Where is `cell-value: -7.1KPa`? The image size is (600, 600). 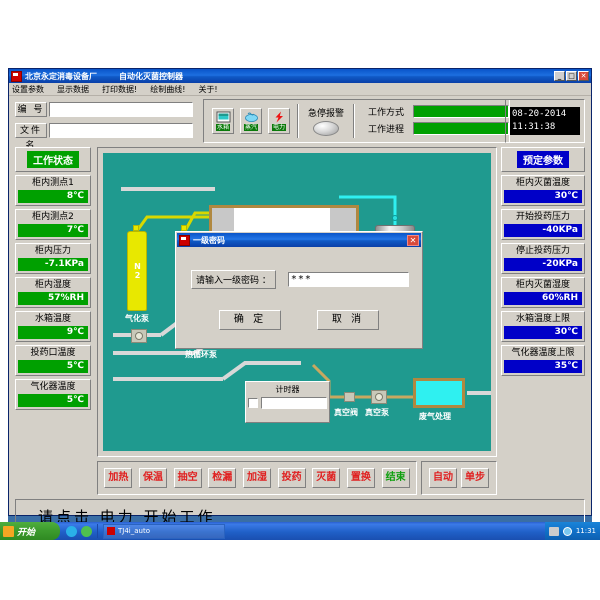 cell-value: -7.1KPa is located at coordinates (53, 264).